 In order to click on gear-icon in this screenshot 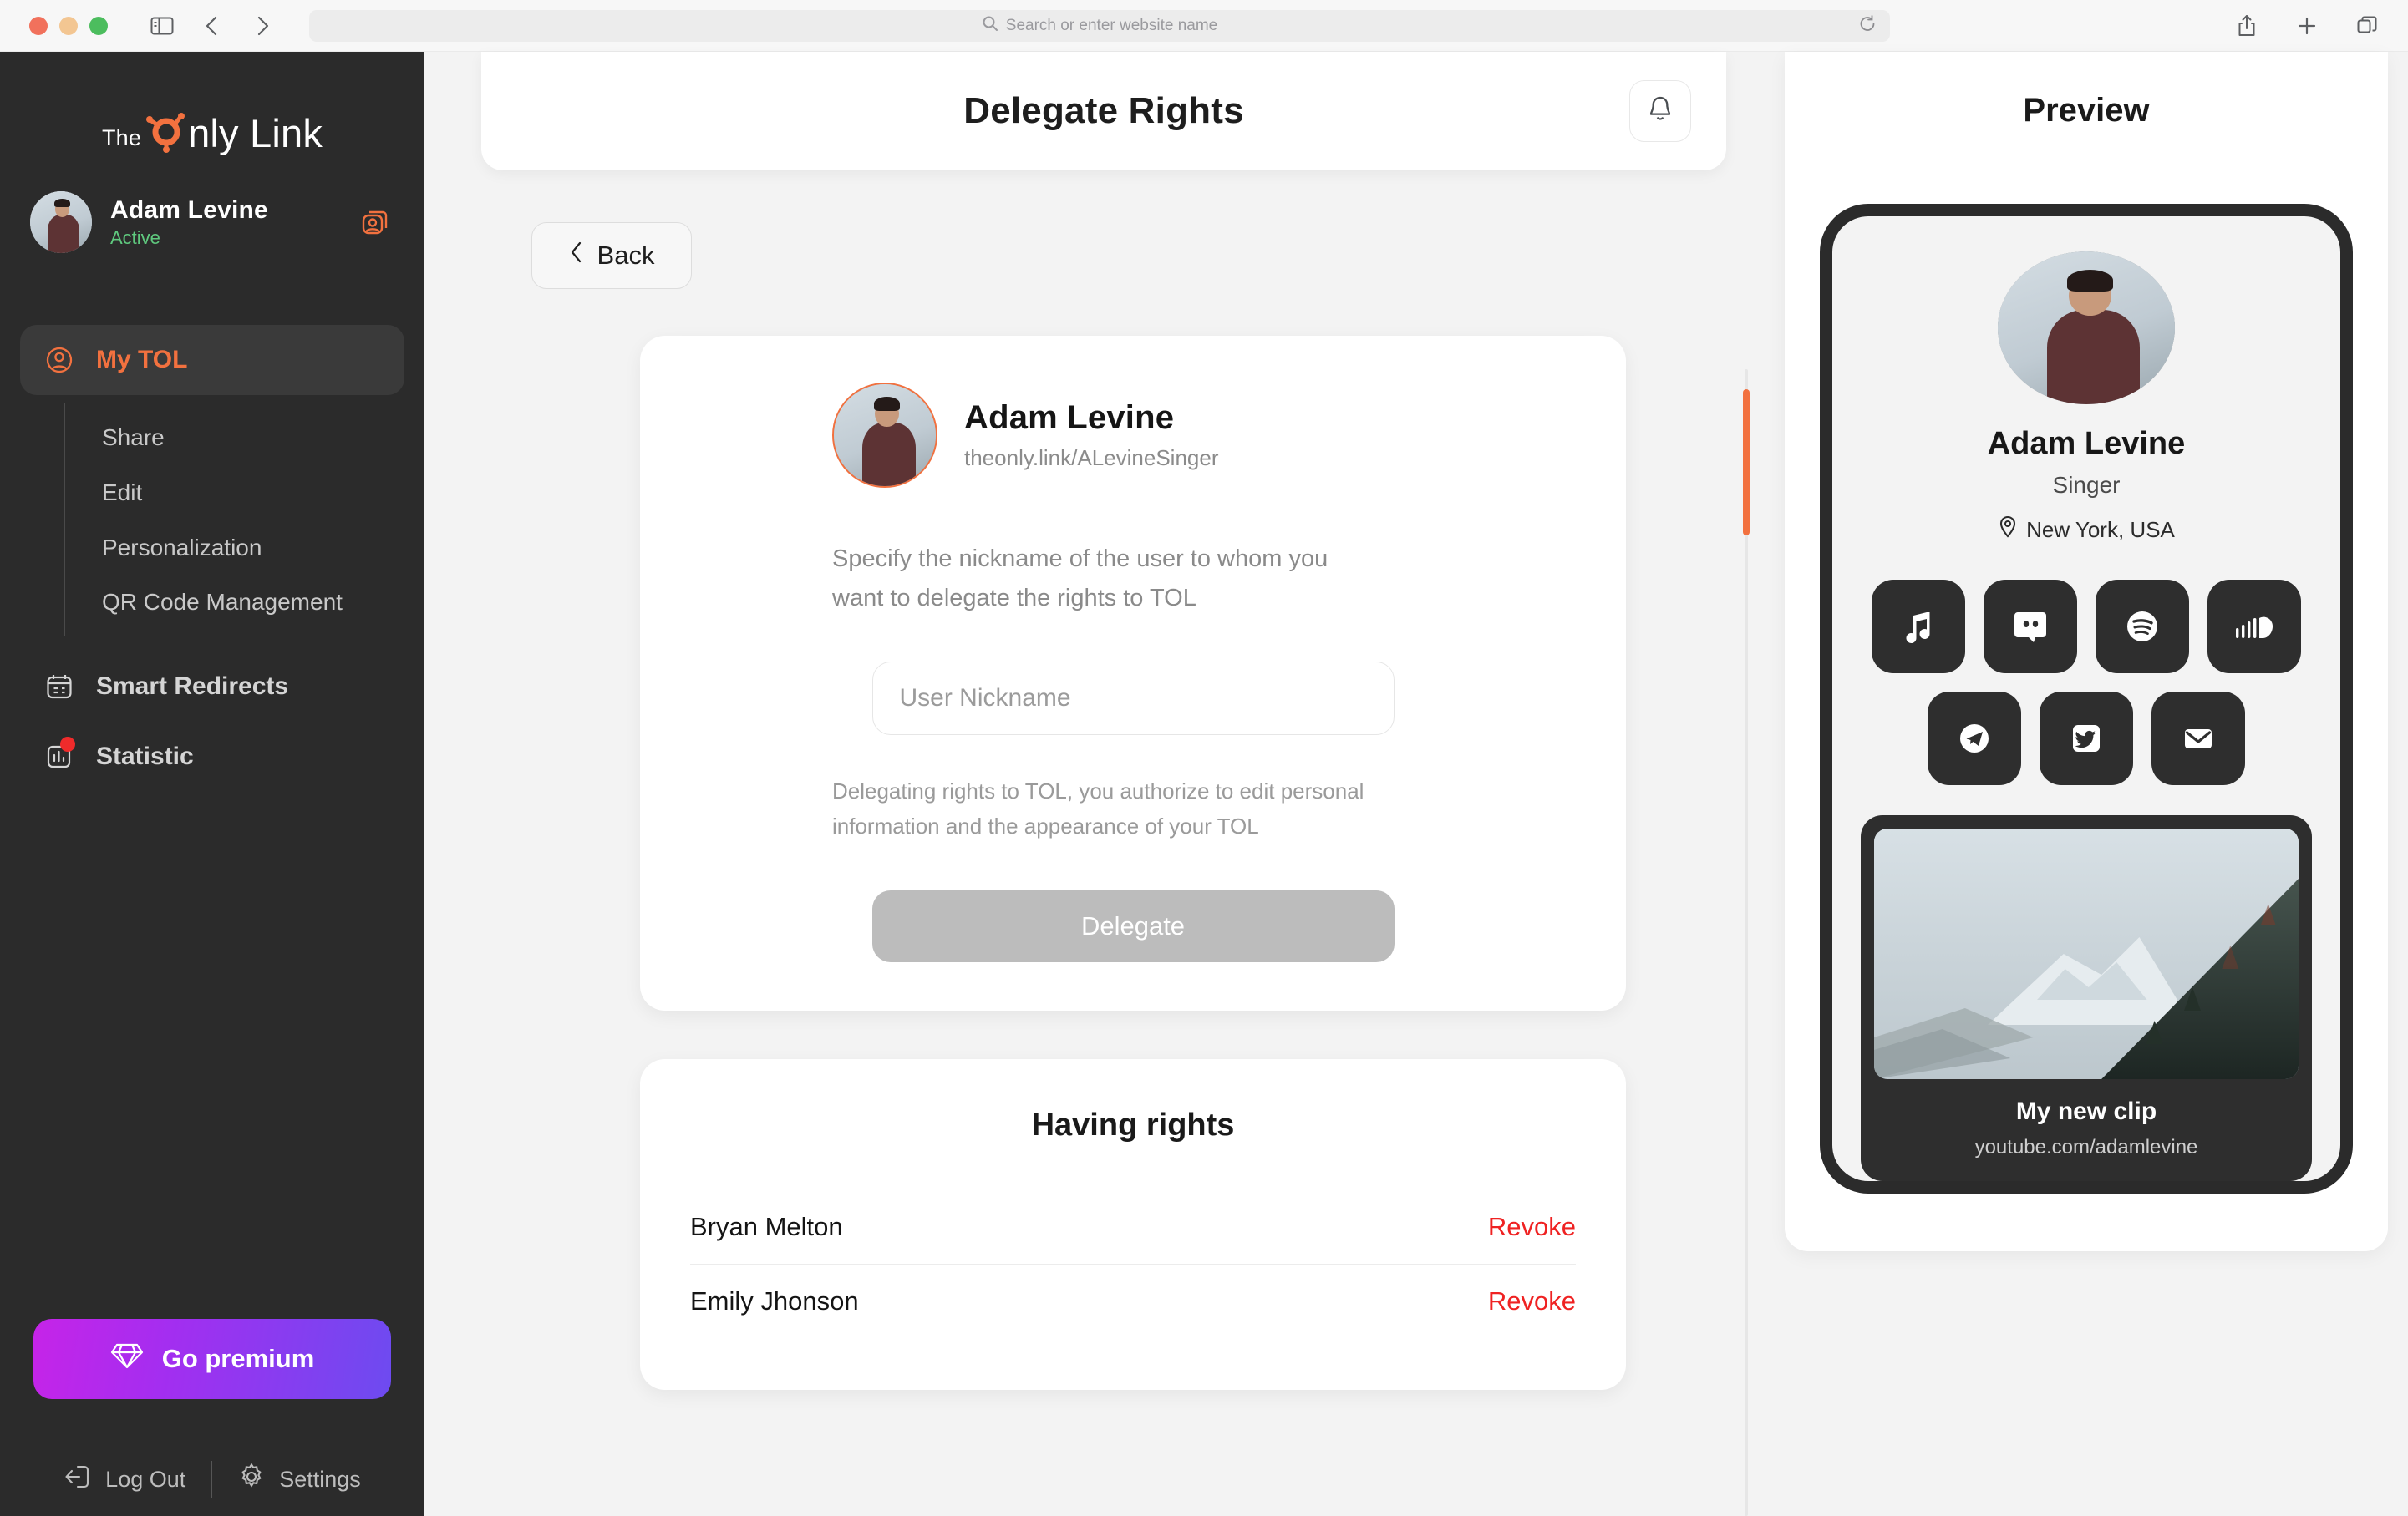, I will do `click(252, 1480)`.